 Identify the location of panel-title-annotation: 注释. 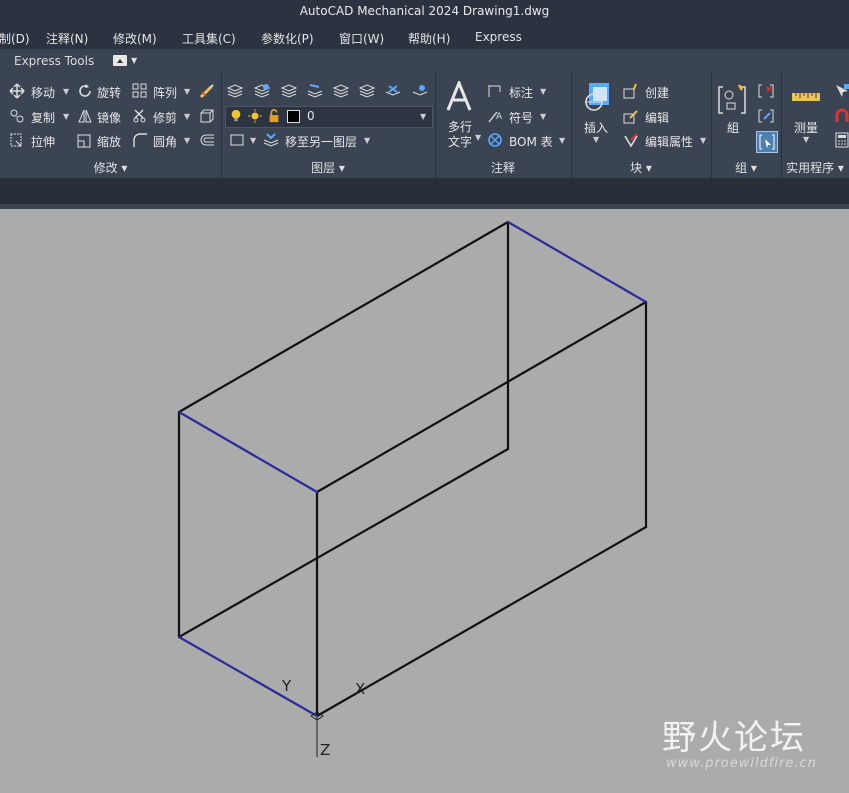
(503, 167).